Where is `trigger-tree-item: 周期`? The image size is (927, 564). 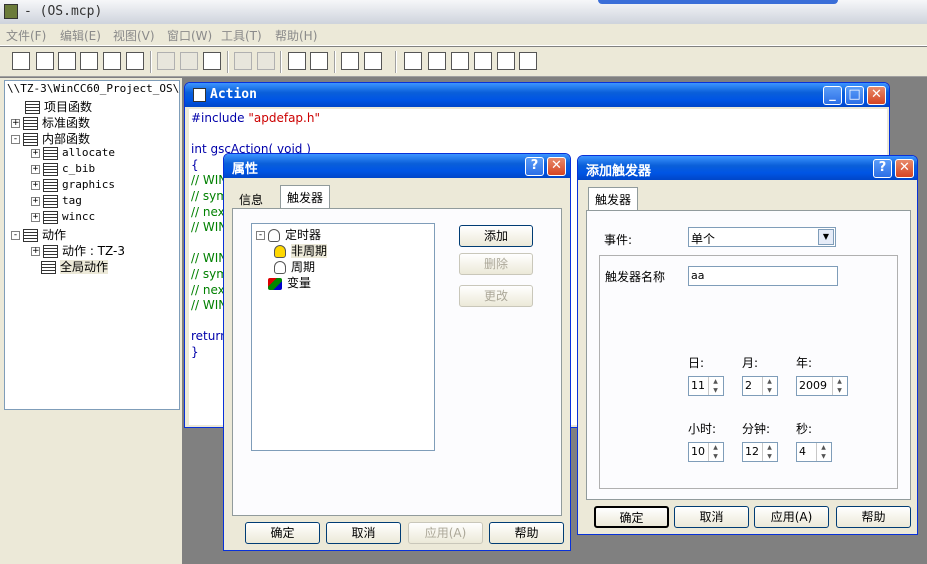 trigger-tree-item: 周期 is located at coordinates (294, 266).